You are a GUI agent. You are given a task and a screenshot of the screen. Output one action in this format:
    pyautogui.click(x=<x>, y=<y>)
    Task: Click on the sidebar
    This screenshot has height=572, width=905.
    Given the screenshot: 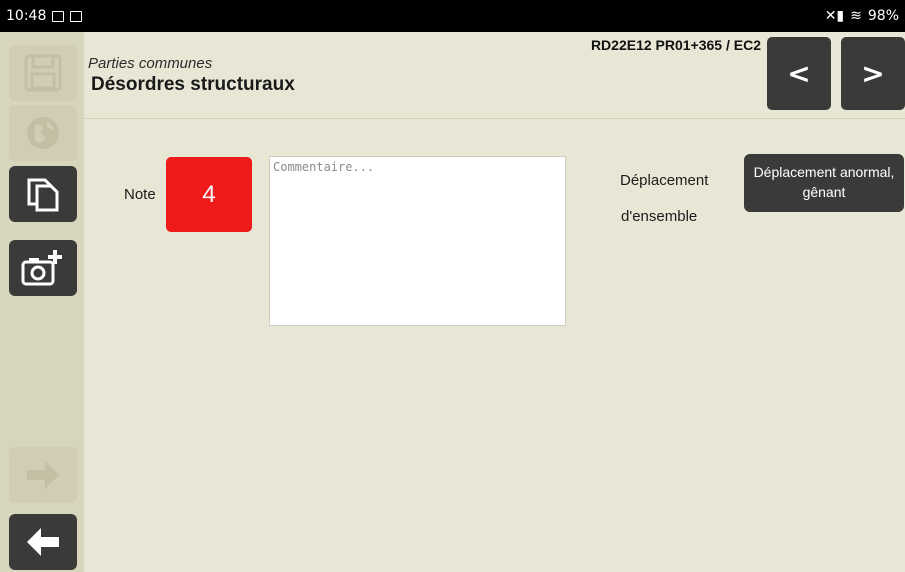 What is the action you would take?
    pyautogui.click(x=42, y=302)
    